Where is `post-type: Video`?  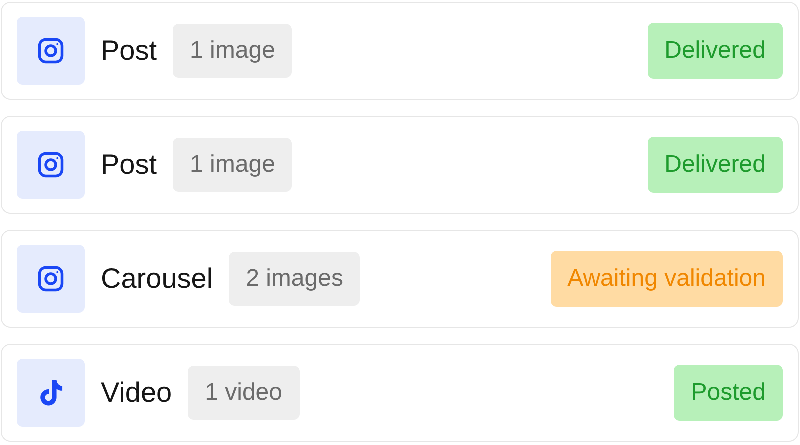 post-type: Video is located at coordinates (136, 393).